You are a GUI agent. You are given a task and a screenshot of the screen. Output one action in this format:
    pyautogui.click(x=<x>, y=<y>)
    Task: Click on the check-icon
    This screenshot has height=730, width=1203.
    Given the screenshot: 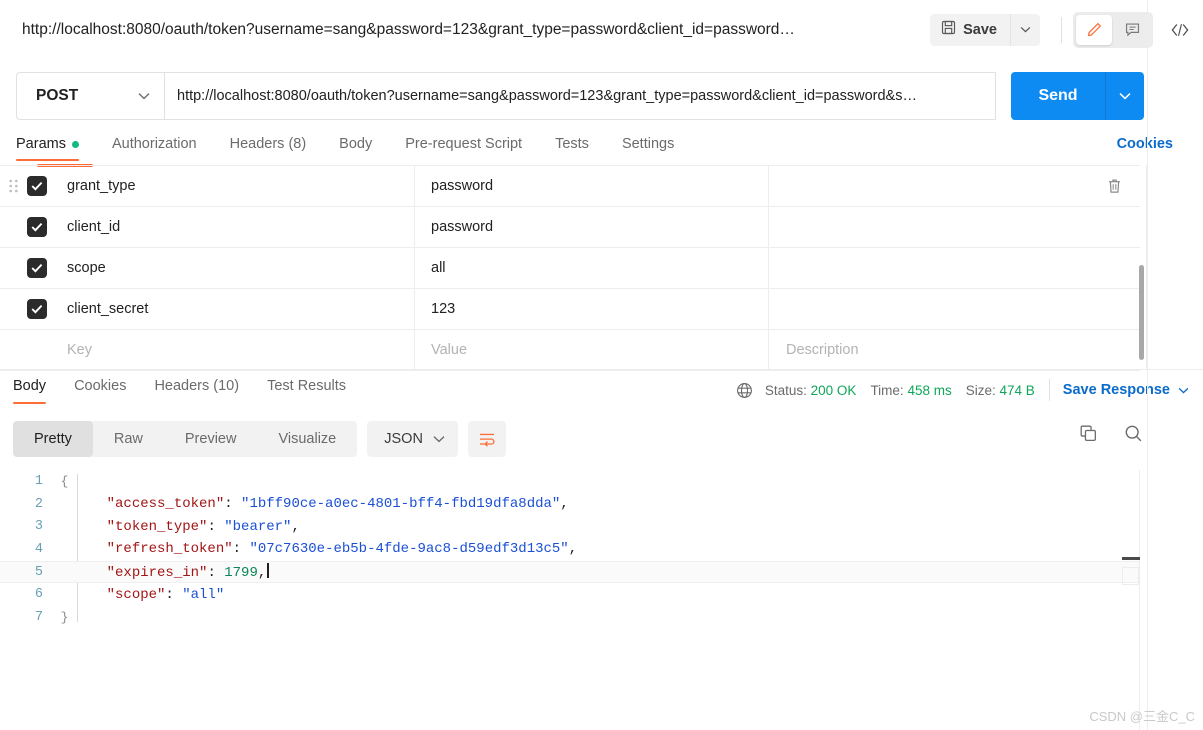 What is the action you would take?
    pyautogui.click(x=37, y=309)
    